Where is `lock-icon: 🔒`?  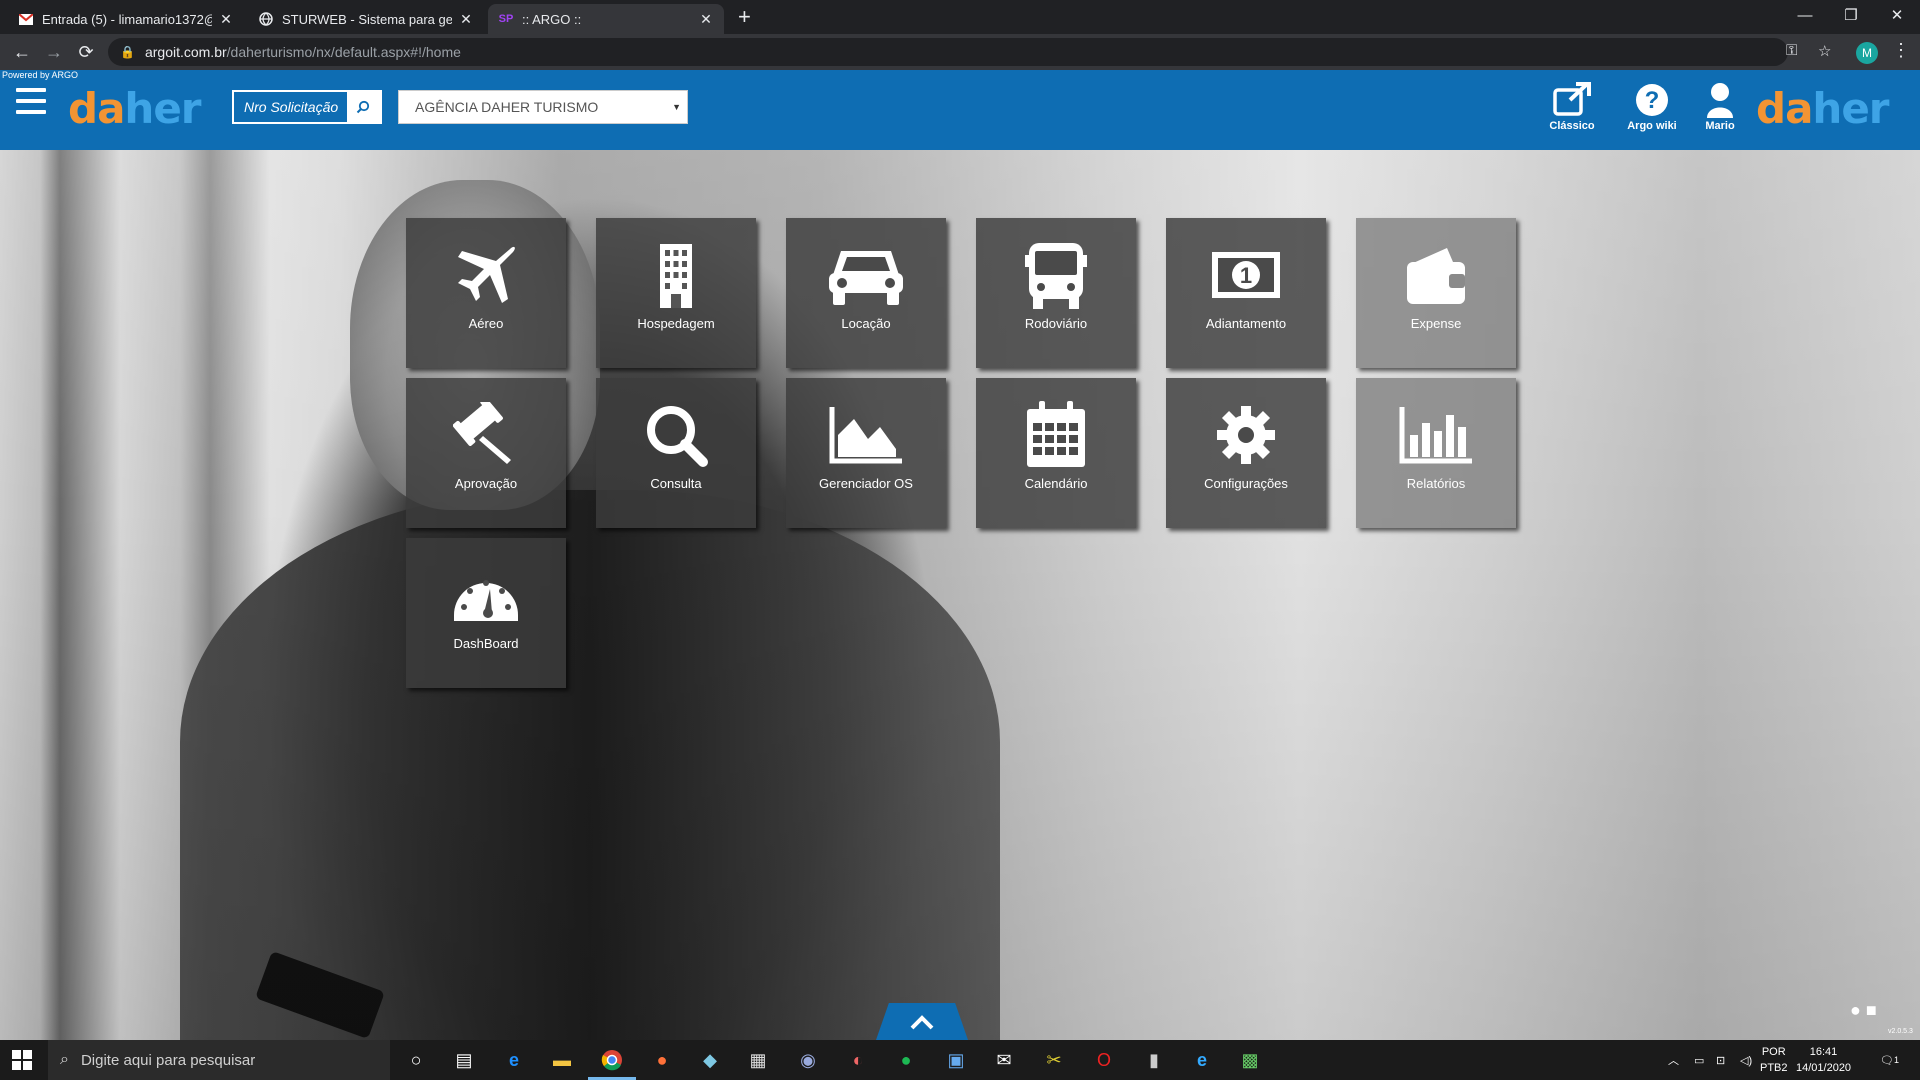 lock-icon: 🔒 is located at coordinates (127, 52).